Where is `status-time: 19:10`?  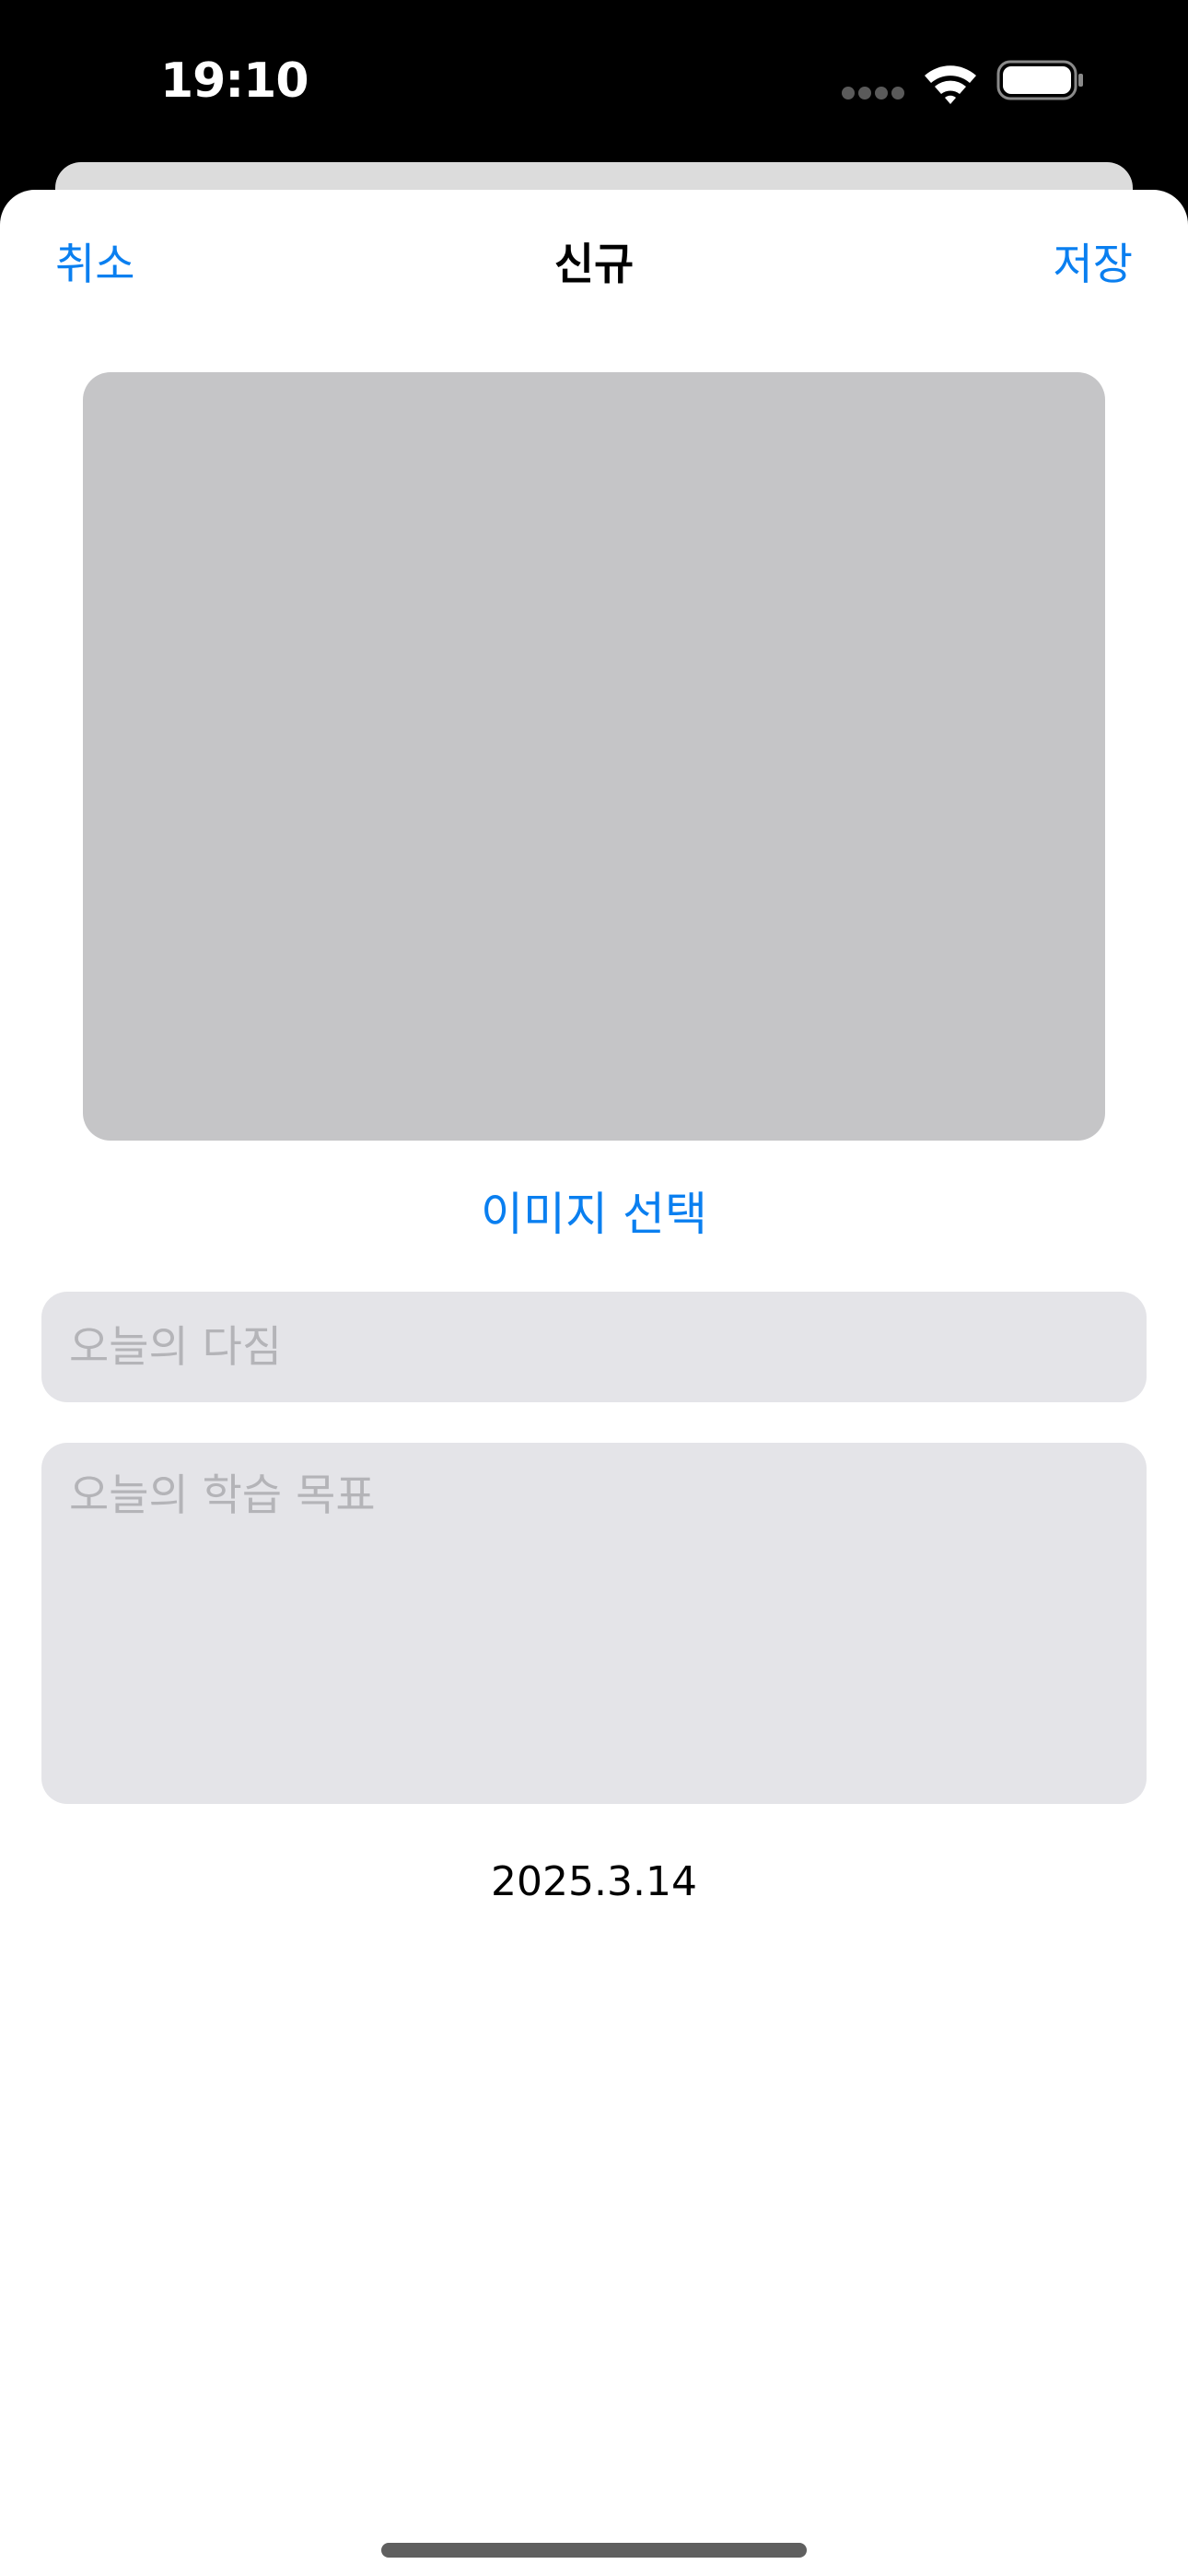
status-time: 19:10 is located at coordinates (234, 81).